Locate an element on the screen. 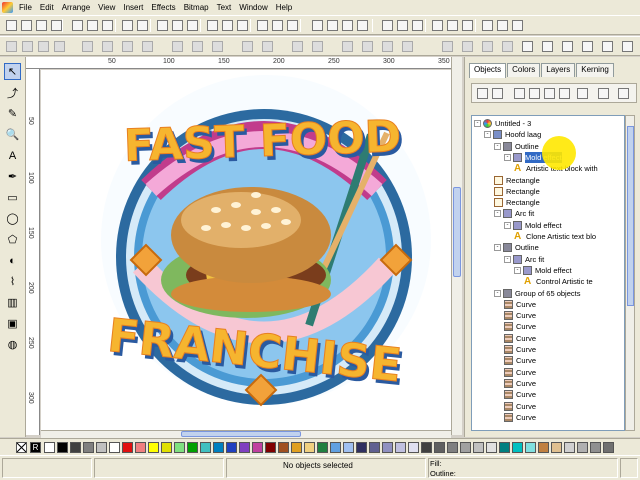  registration-swatch: R is located at coordinates (35, 447).